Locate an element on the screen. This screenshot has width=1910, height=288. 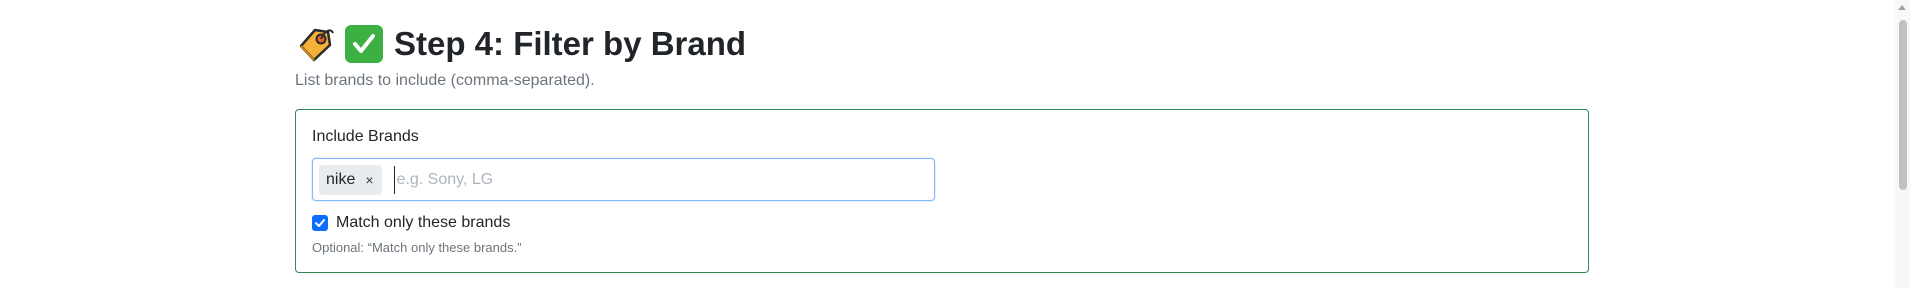
label-tag-icon is located at coordinates (315, 44).